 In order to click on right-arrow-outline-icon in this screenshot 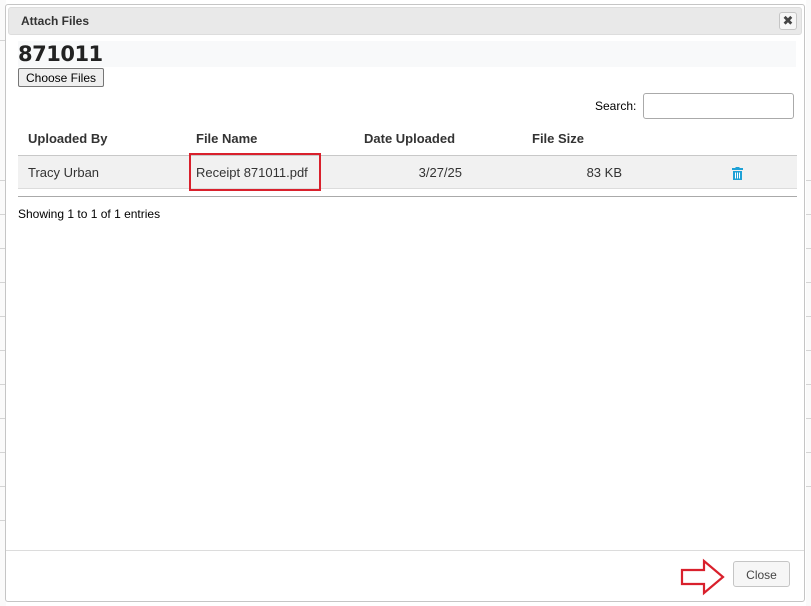, I will do `click(703, 578)`.